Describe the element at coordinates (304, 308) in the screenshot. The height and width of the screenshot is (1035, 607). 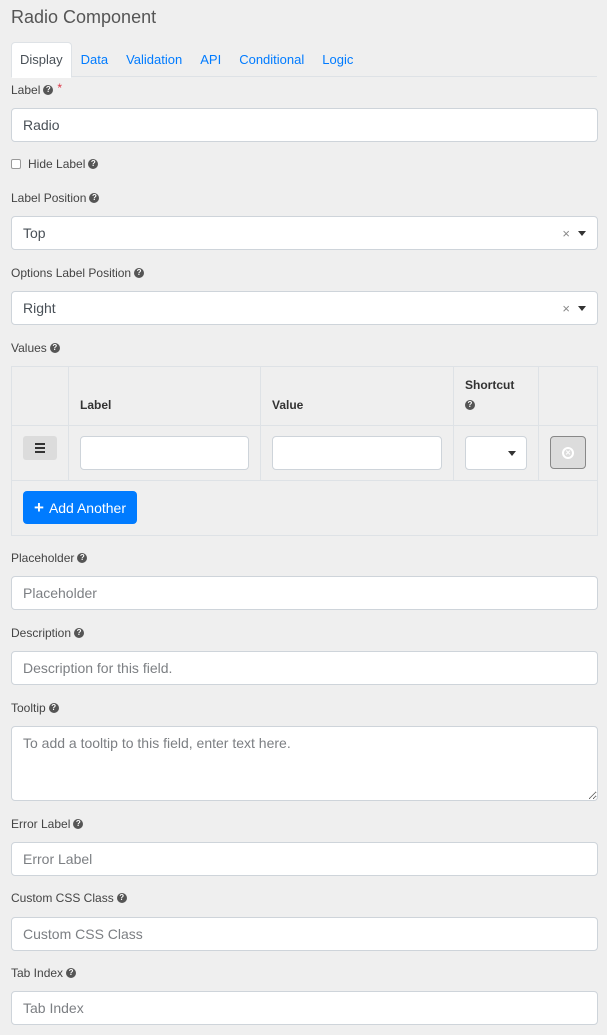
I see `options-label-position-select: Right ×` at that location.